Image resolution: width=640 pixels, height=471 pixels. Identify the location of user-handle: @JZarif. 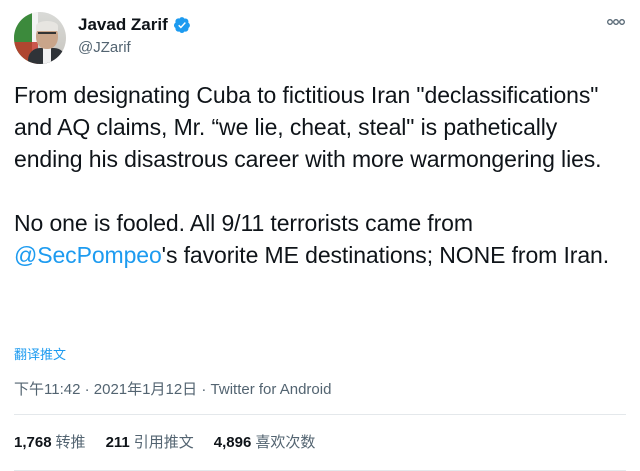
(104, 47).